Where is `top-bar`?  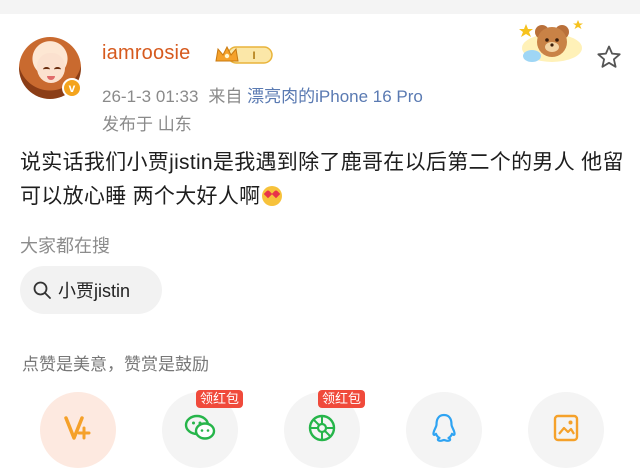
top-bar is located at coordinates (320, 7).